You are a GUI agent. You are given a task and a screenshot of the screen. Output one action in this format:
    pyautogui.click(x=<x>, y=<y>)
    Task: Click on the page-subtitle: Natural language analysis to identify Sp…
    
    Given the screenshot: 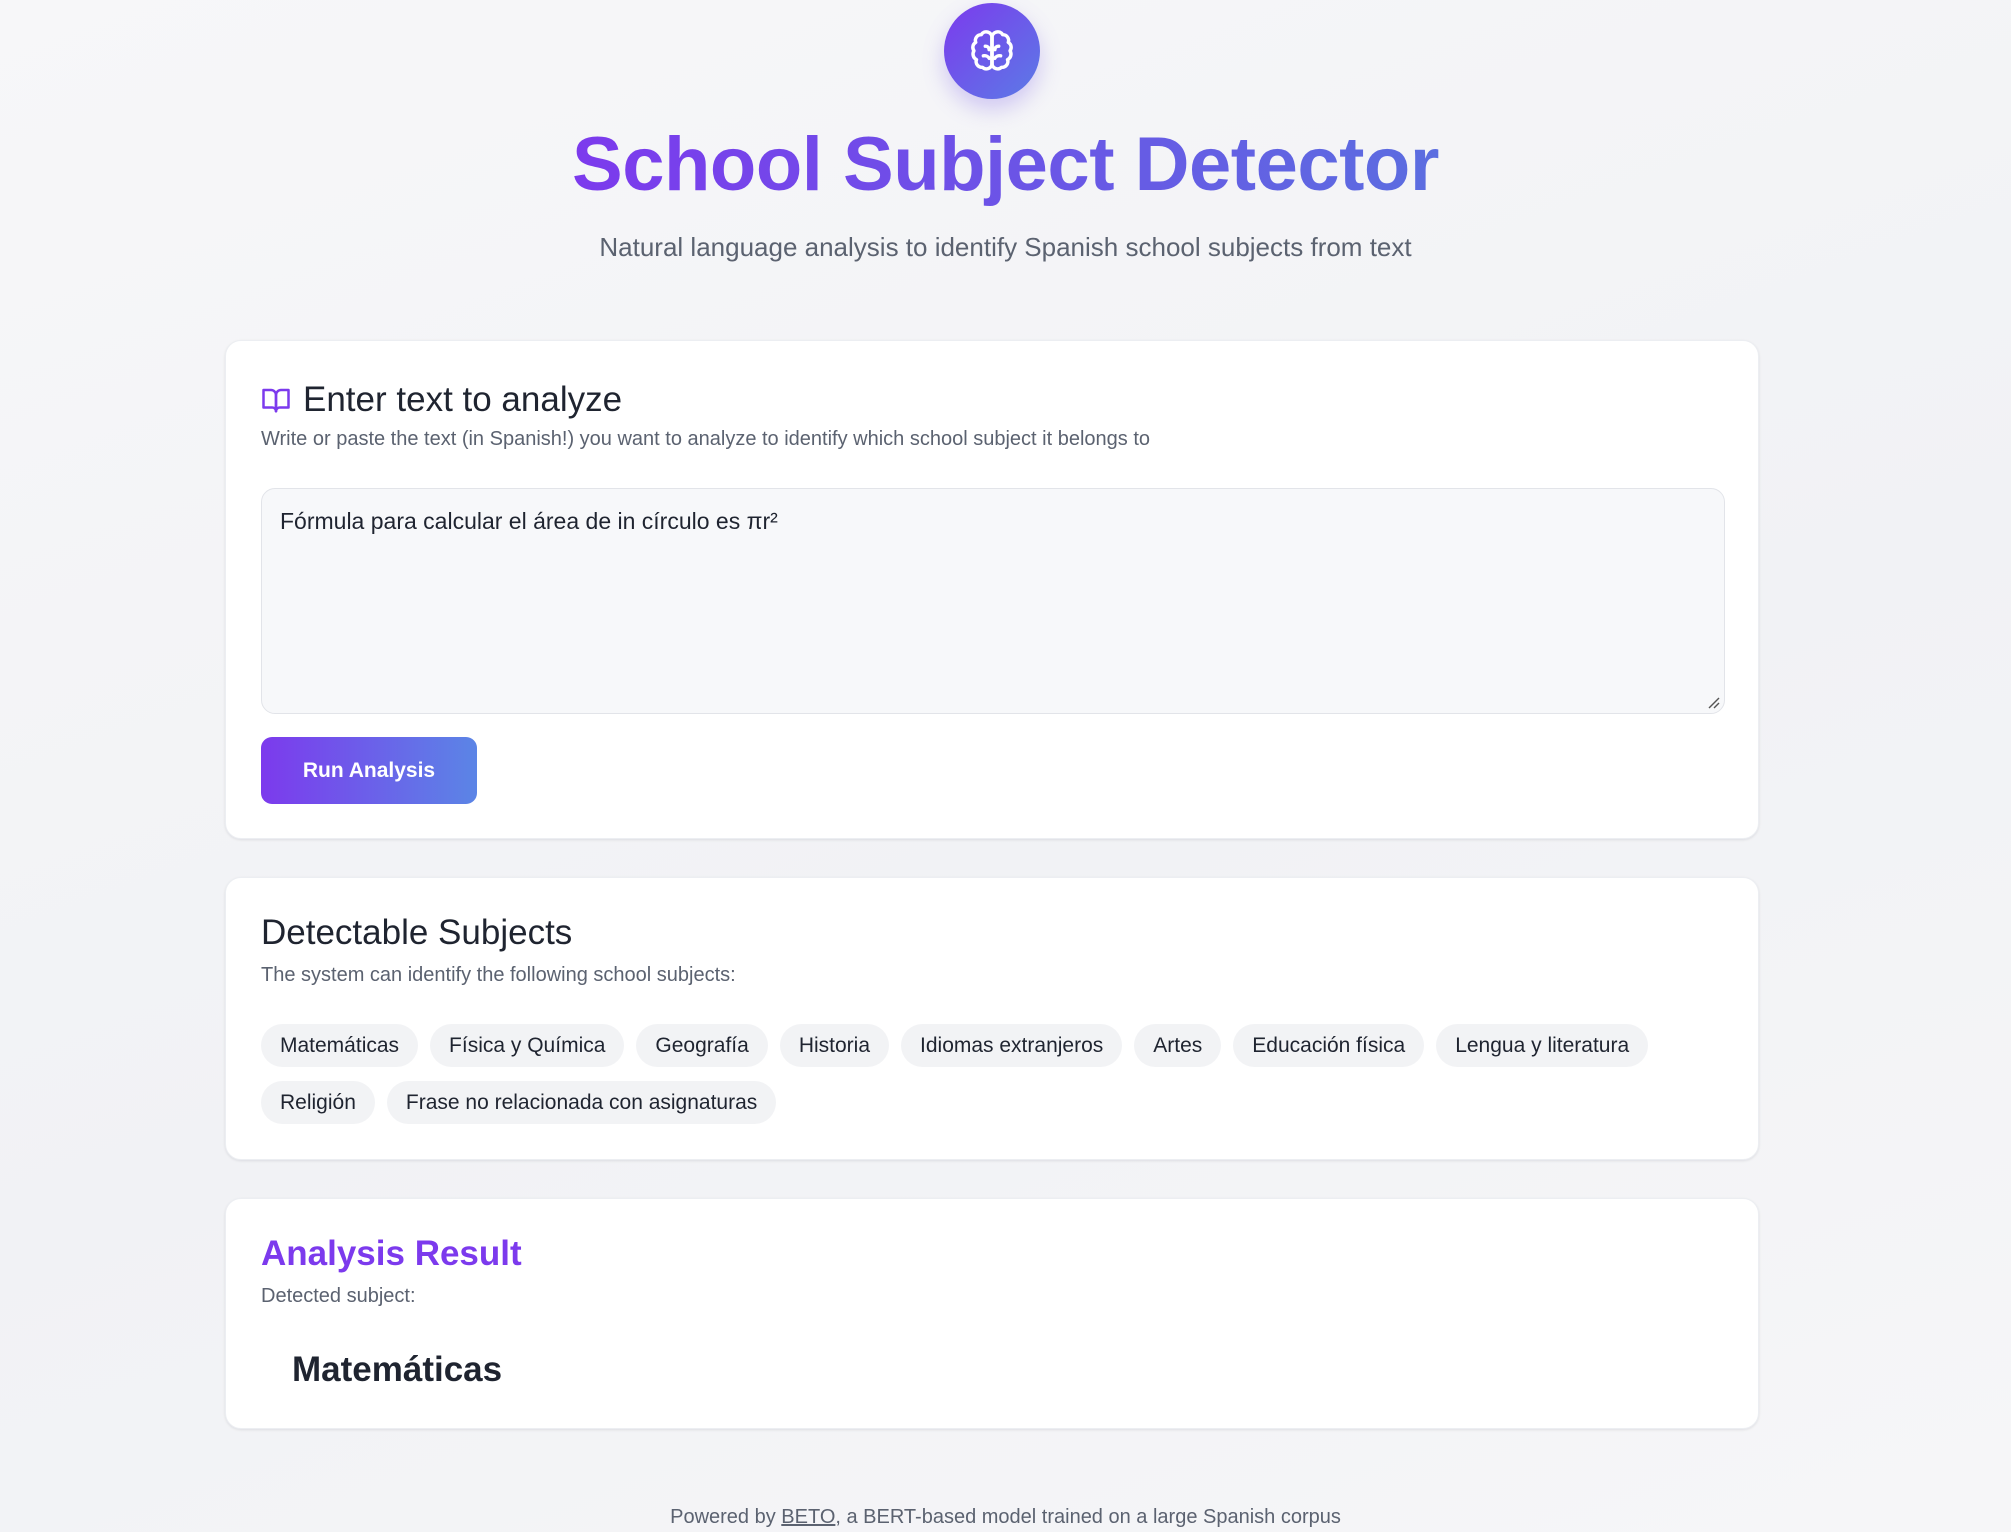 What is the action you would take?
    pyautogui.click(x=1005, y=247)
    